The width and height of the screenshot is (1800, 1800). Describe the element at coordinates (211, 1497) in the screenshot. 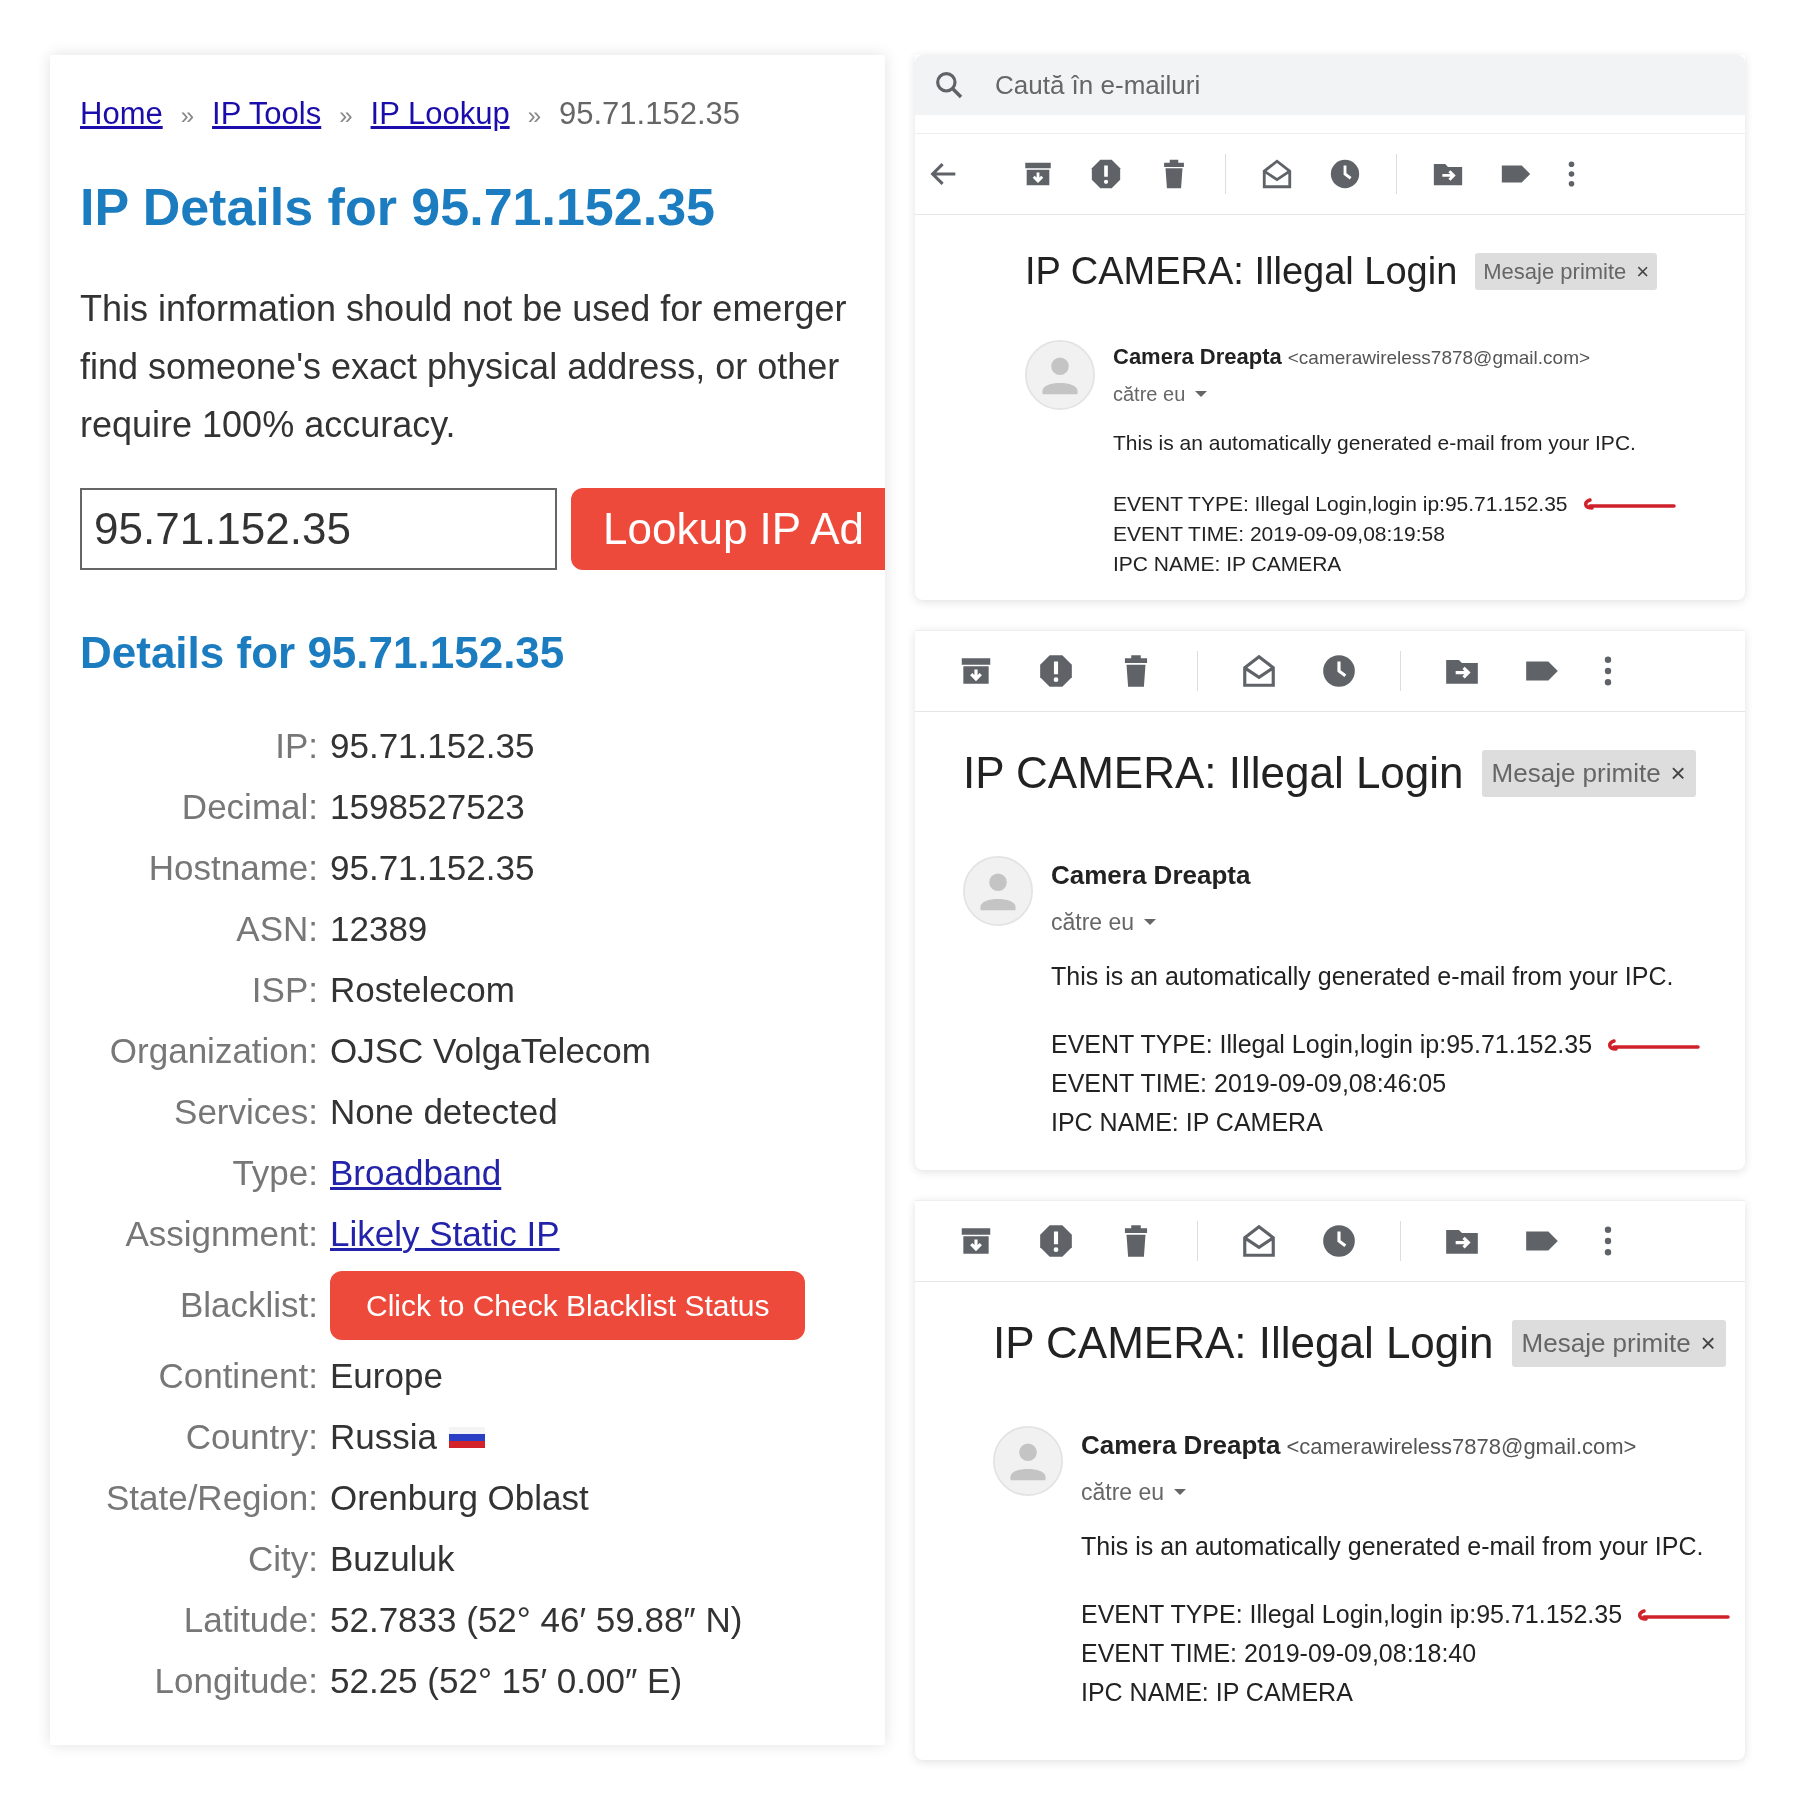

I see `detail-label: State/Region:` at that location.